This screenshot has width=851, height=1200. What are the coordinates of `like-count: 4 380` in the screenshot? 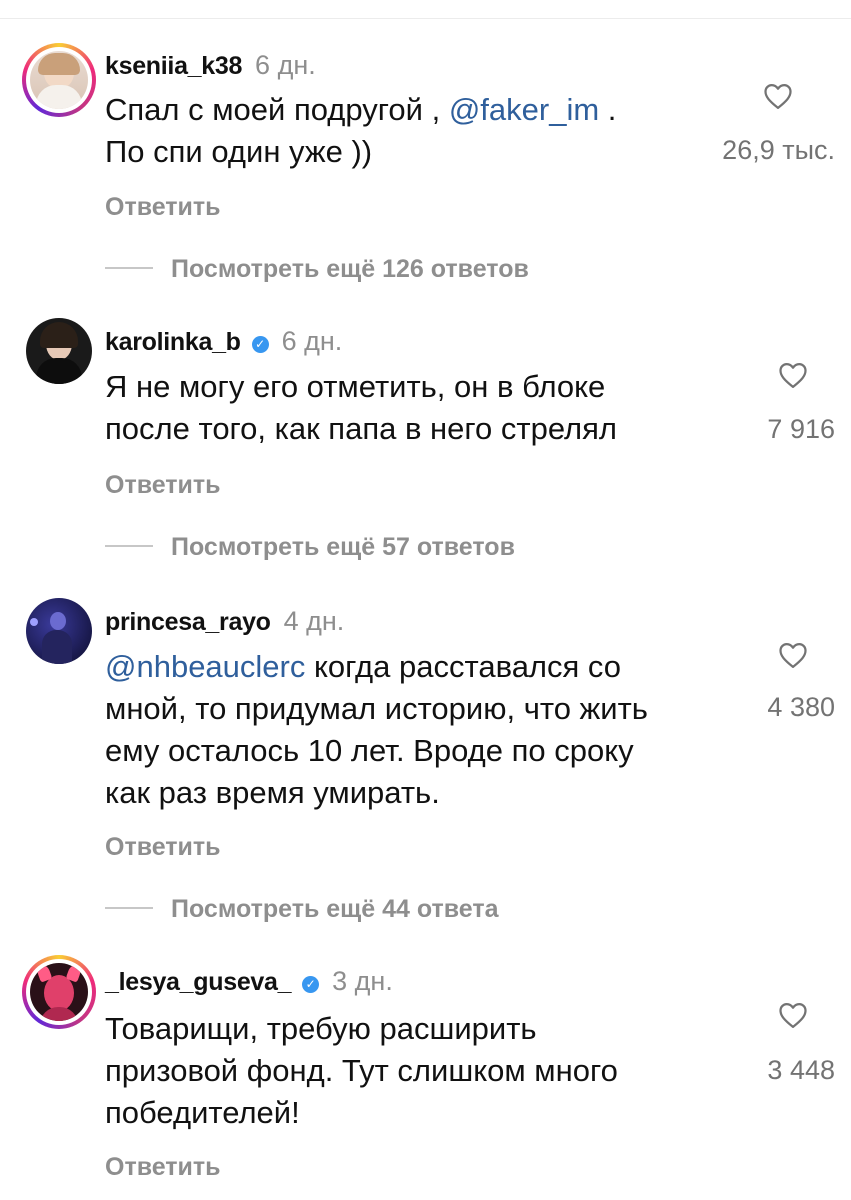 It's located at (801, 707).